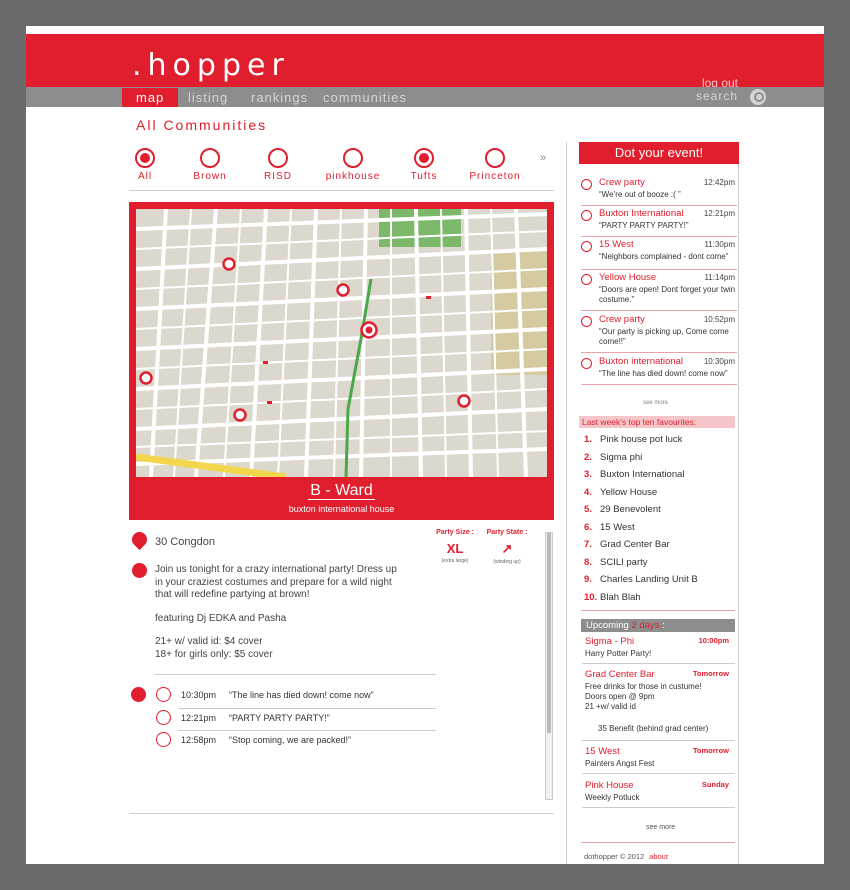  Describe the element at coordinates (425, 97) in the screenshot. I see `nav-bar: map listing rankings communities search` at that location.